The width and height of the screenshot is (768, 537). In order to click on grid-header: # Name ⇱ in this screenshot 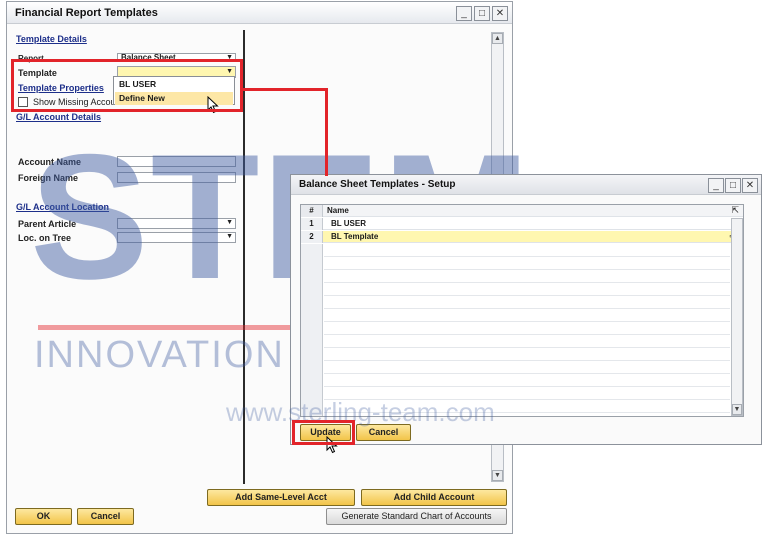, I will do `click(522, 211)`.